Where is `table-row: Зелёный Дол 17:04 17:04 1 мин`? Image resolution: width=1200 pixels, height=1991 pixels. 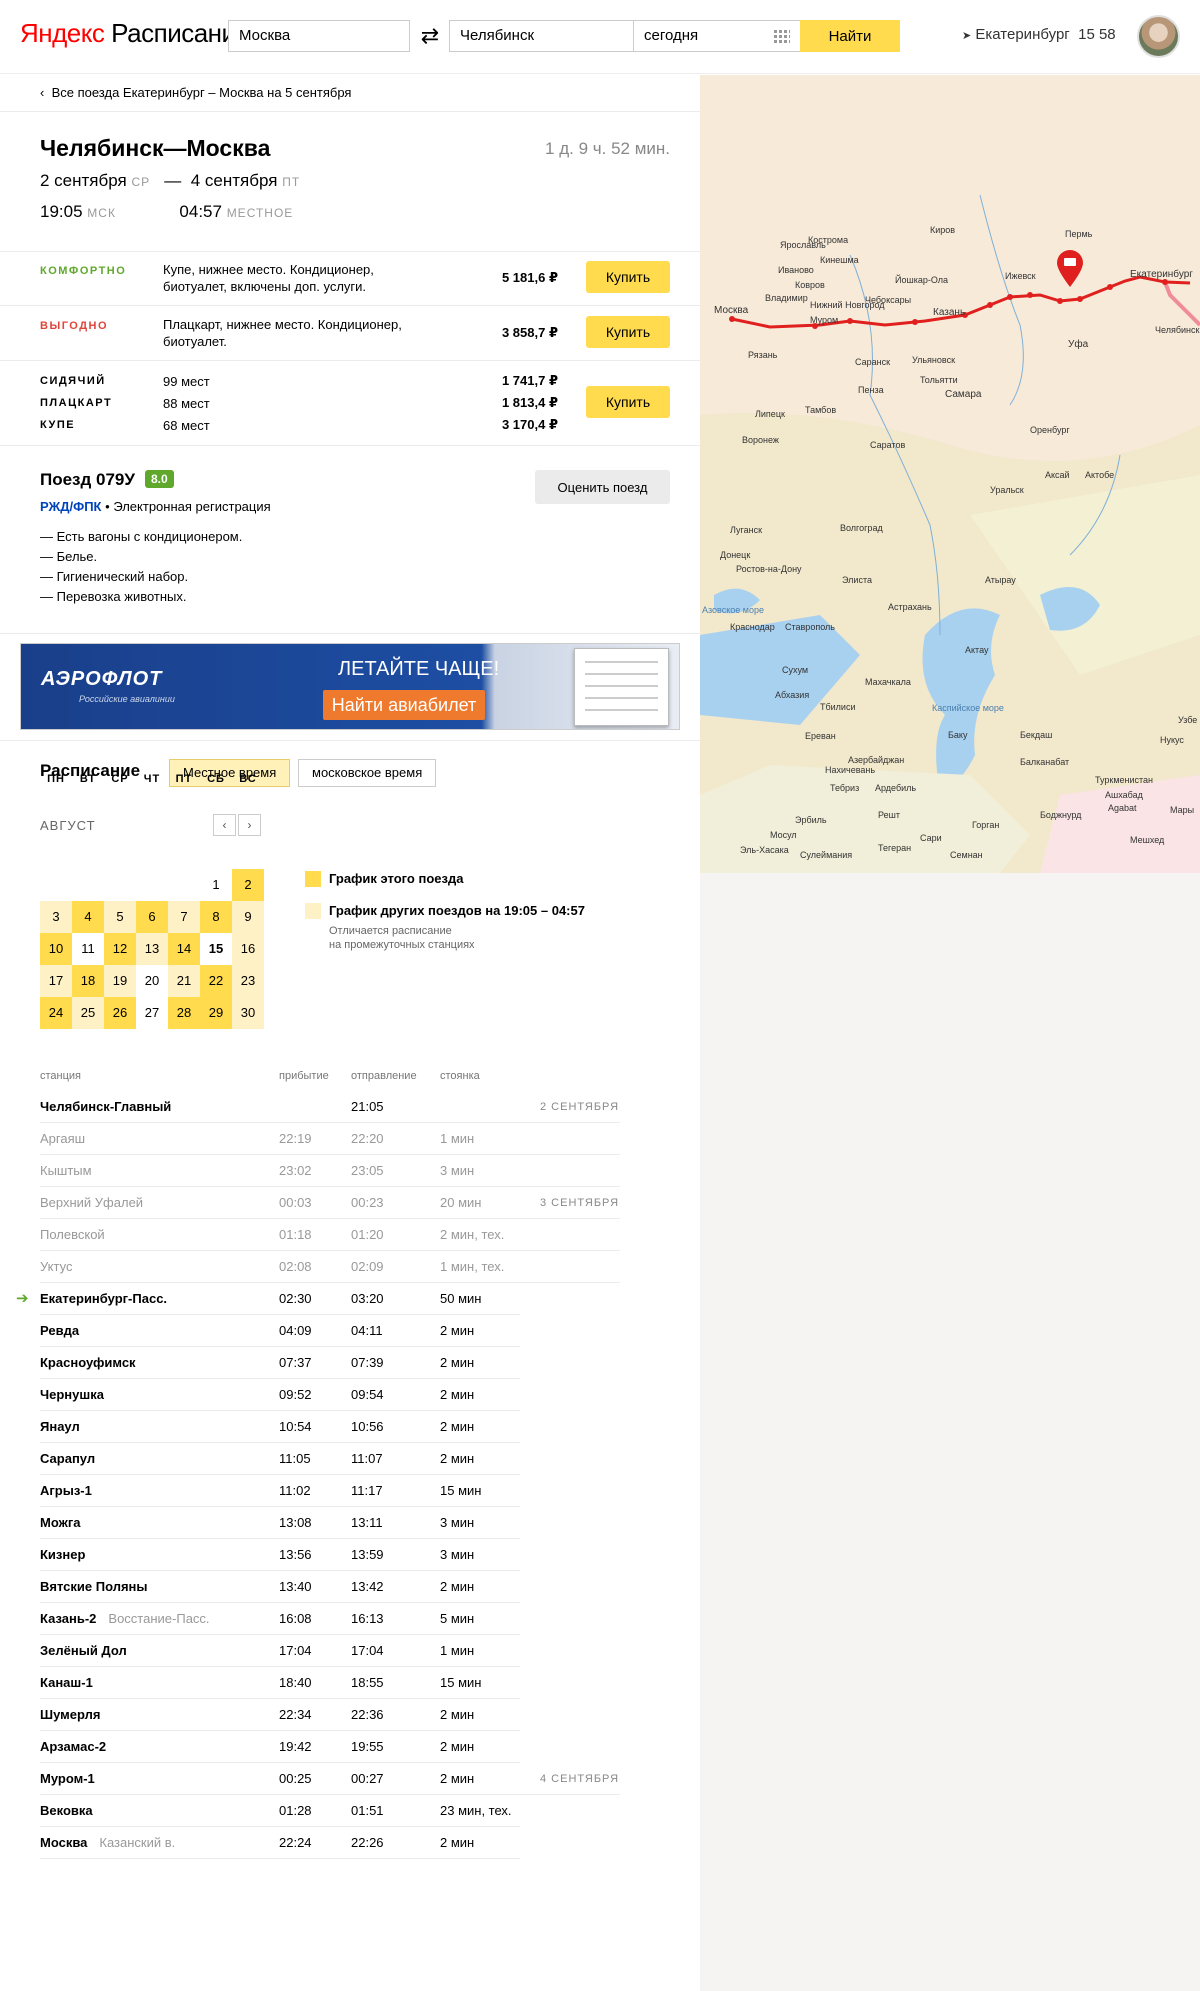 table-row: Зелёный Дол 17:04 17:04 1 мин is located at coordinates (280, 1651).